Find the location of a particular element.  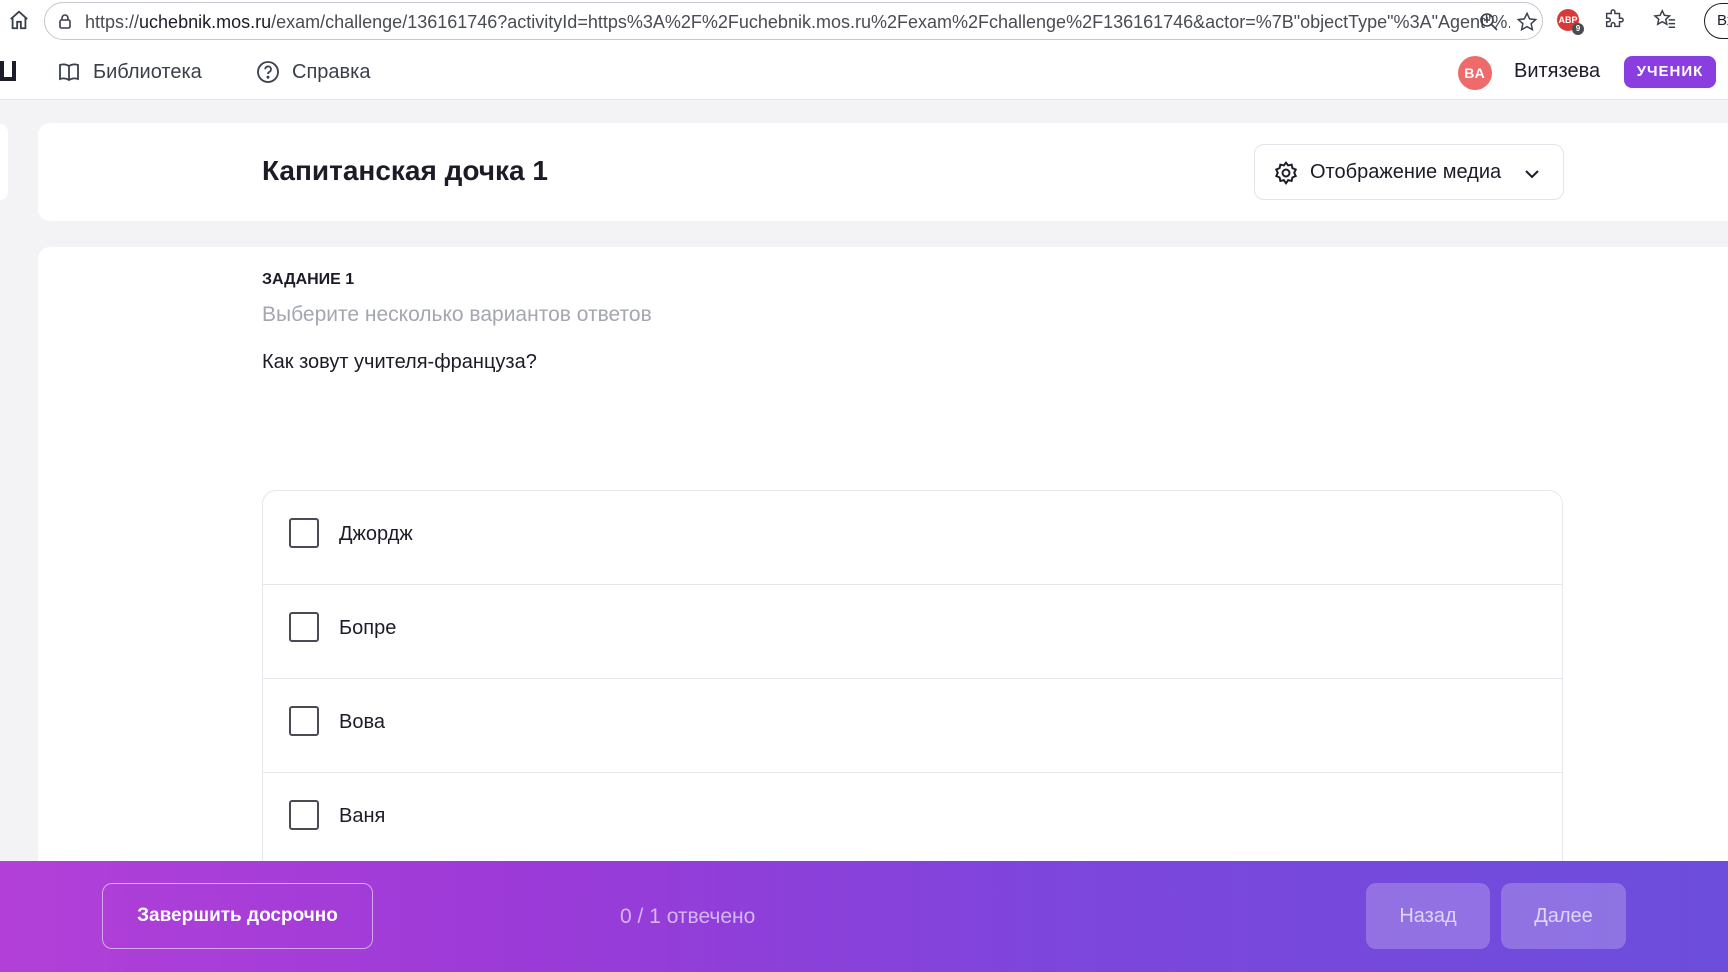

chevron-down-icon is located at coordinates (1532, 174).